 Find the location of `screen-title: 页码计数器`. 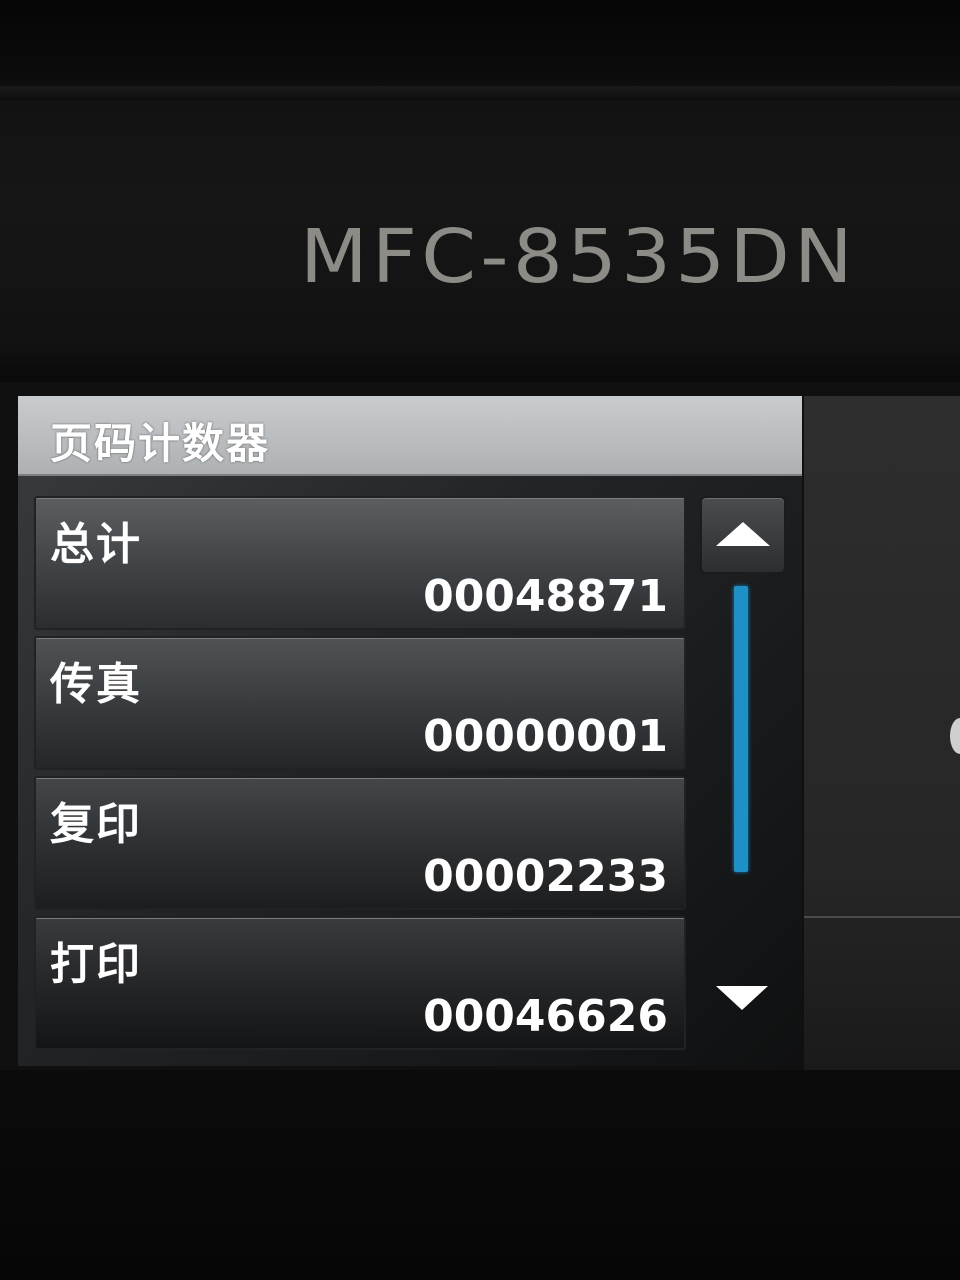

screen-title: 页码计数器 is located at coordinates (160, 443).